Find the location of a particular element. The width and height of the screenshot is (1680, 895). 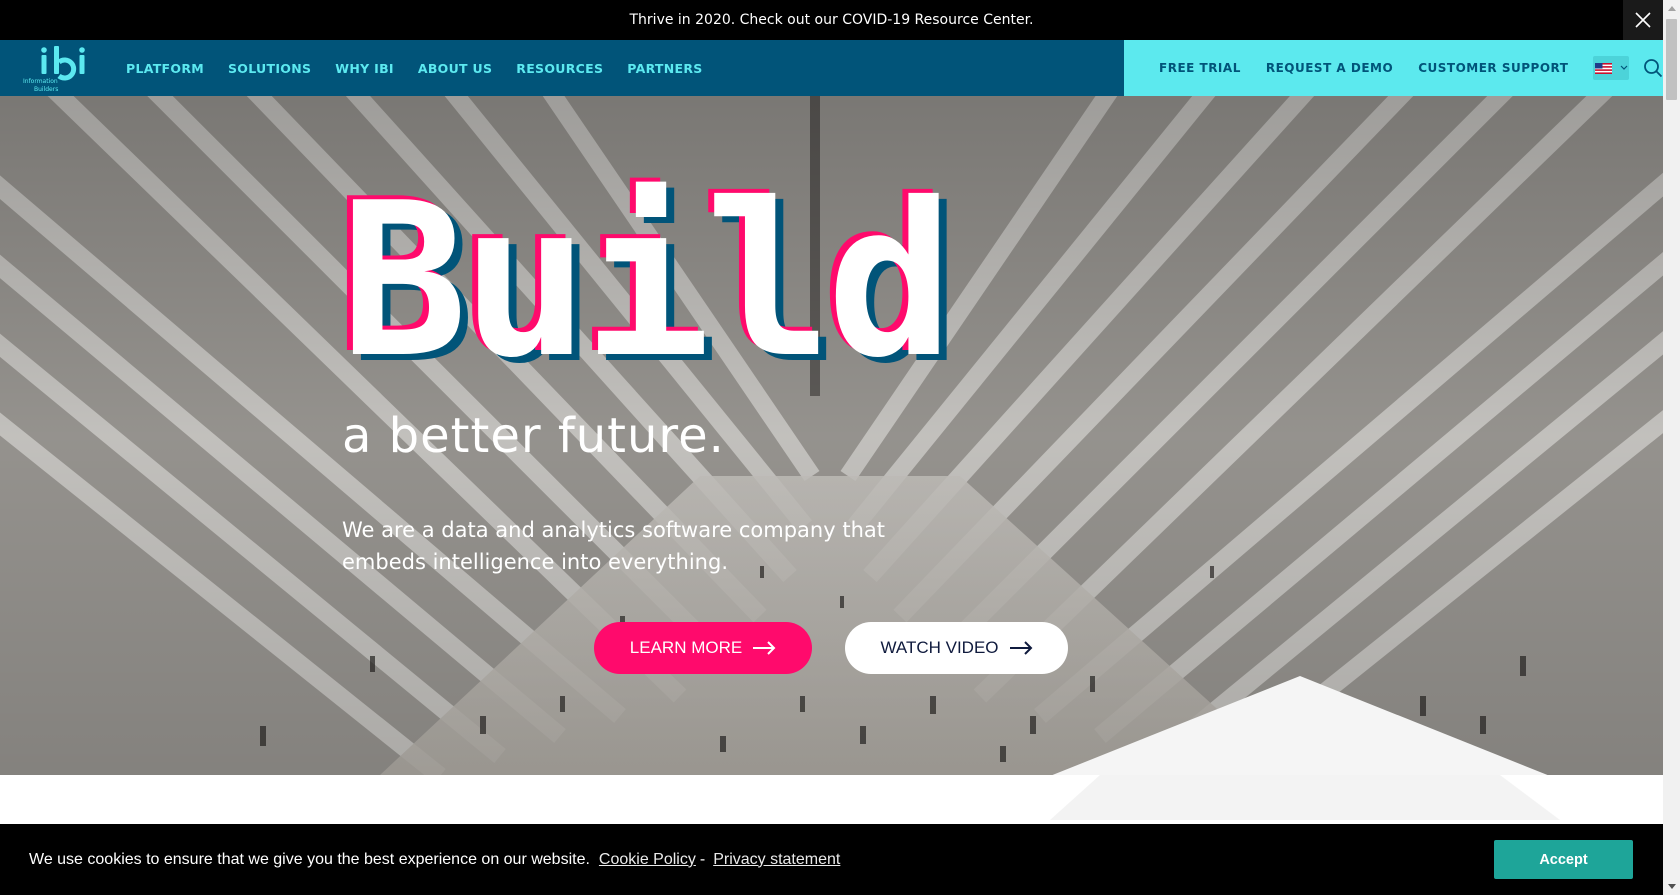

nav-platform: PLATFORM is located at coordinates (165, 68).